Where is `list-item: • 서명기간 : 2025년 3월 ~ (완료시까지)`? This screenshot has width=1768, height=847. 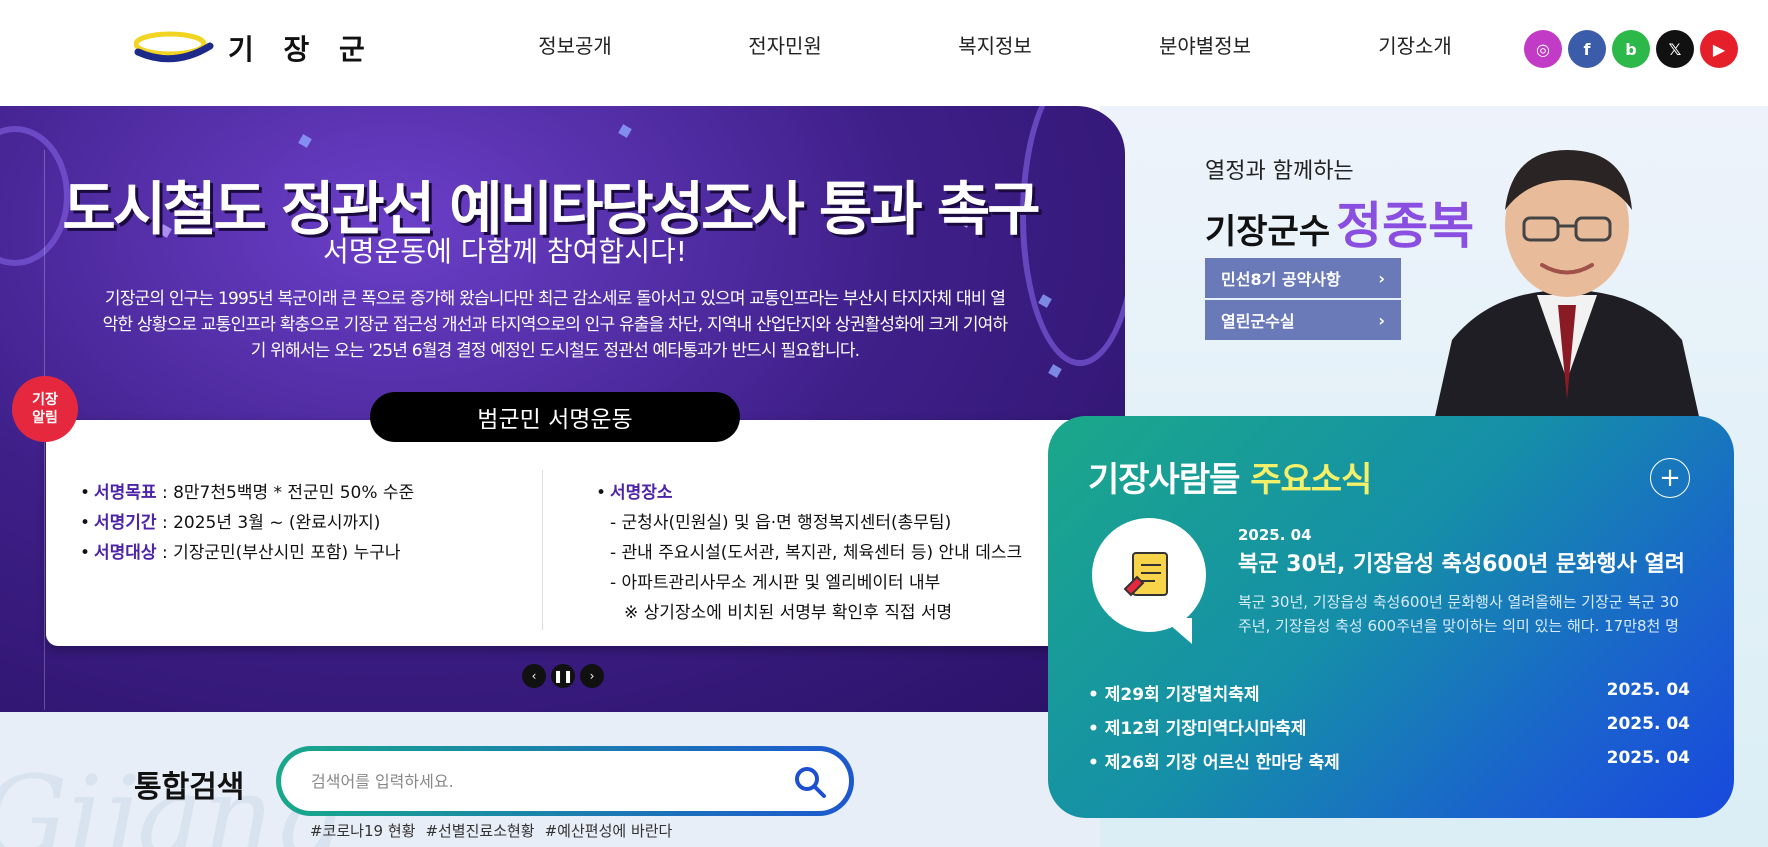
list-item: • 서명기간 : 2025년 3월 ~ (완료시까지) is located at coordinates (230, 523).